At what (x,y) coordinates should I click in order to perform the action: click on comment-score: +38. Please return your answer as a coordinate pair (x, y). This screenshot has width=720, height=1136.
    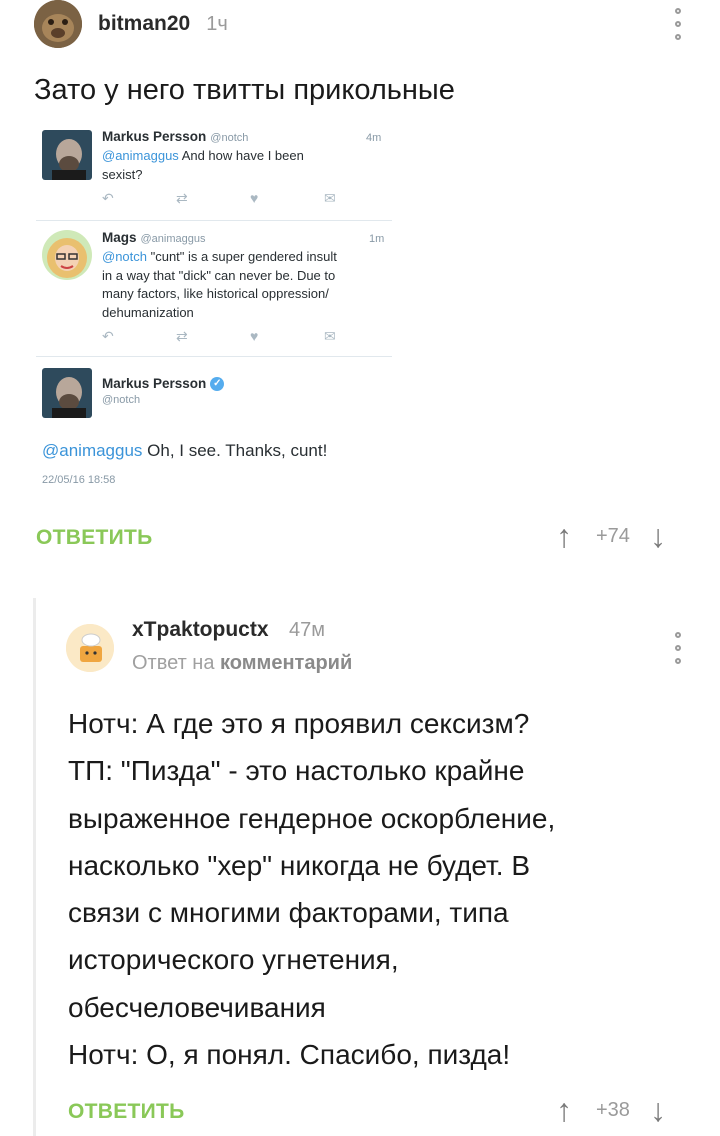
    Looking at the image, I should click on (613, 1109).